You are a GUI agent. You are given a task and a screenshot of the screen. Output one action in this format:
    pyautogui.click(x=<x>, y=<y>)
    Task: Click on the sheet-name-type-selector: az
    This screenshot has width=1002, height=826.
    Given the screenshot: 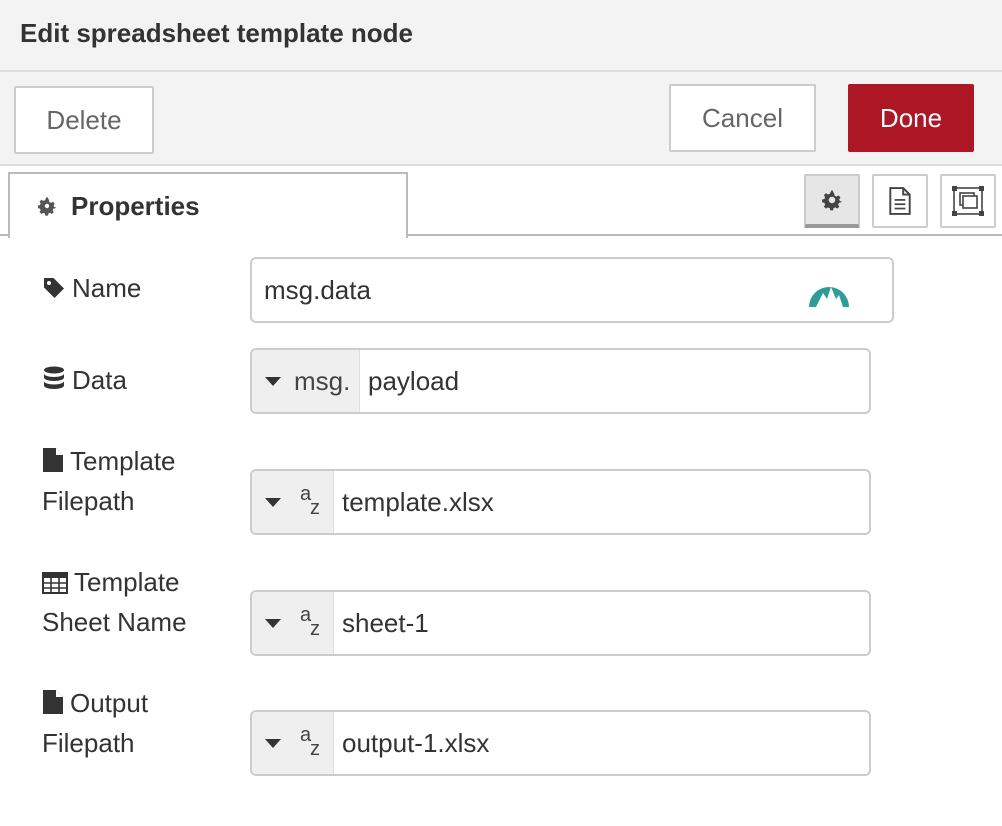 What is the action you would take?
    pyautogui.click(x=293, y=623)
    